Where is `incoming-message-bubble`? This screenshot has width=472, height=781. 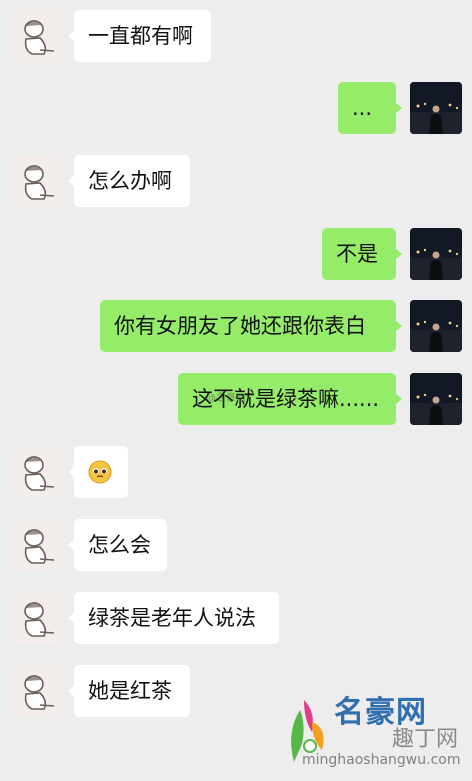
incoming-message-bubble is located at coordinates (98, 472).